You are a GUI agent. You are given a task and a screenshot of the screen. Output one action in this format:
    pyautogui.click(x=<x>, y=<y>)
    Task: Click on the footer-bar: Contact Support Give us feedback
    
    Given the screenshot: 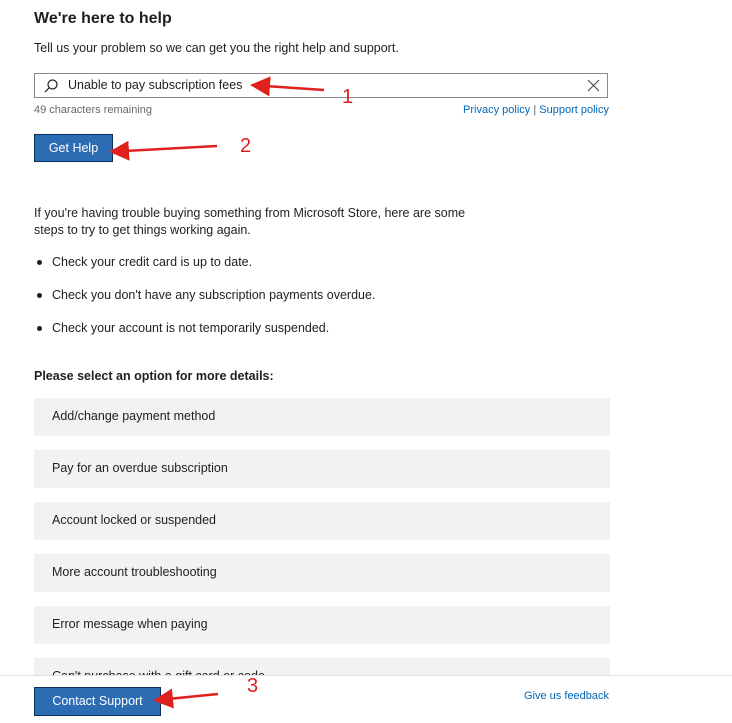 What is the action you would take?
    pyautogui.click(x=366, y=699)
    